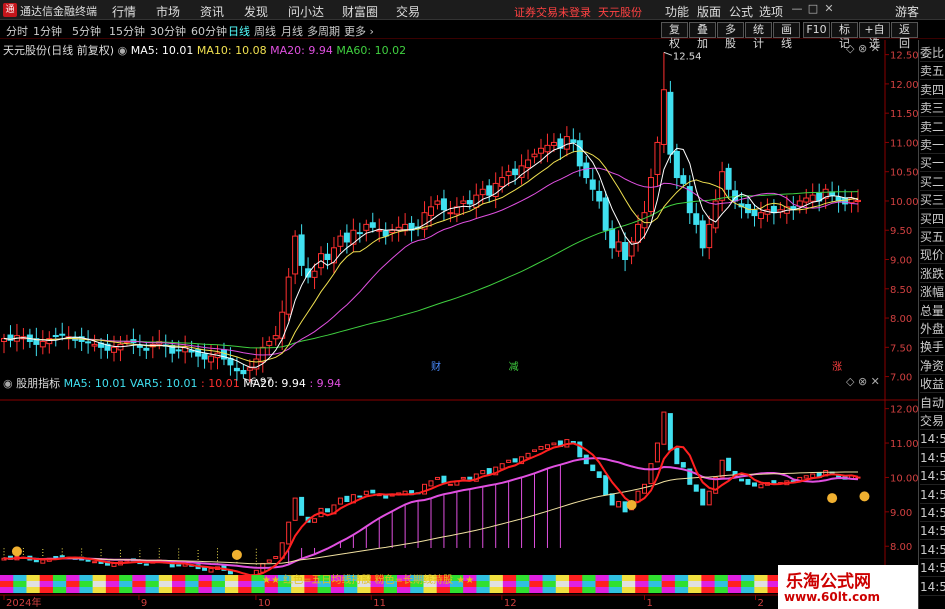  I want to click on sidebar-item: 涨幅, so click(932, 292).